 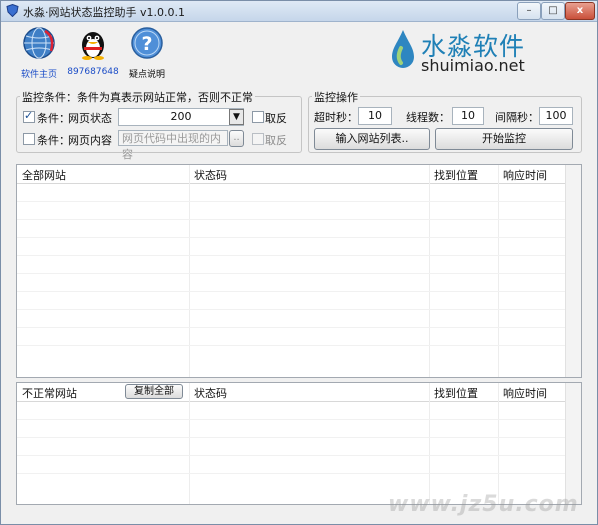 What do you see at coordinates (573, 271) in the screenshot?
I see `all-sites-scrollbar` at bounding box center [573, 271].